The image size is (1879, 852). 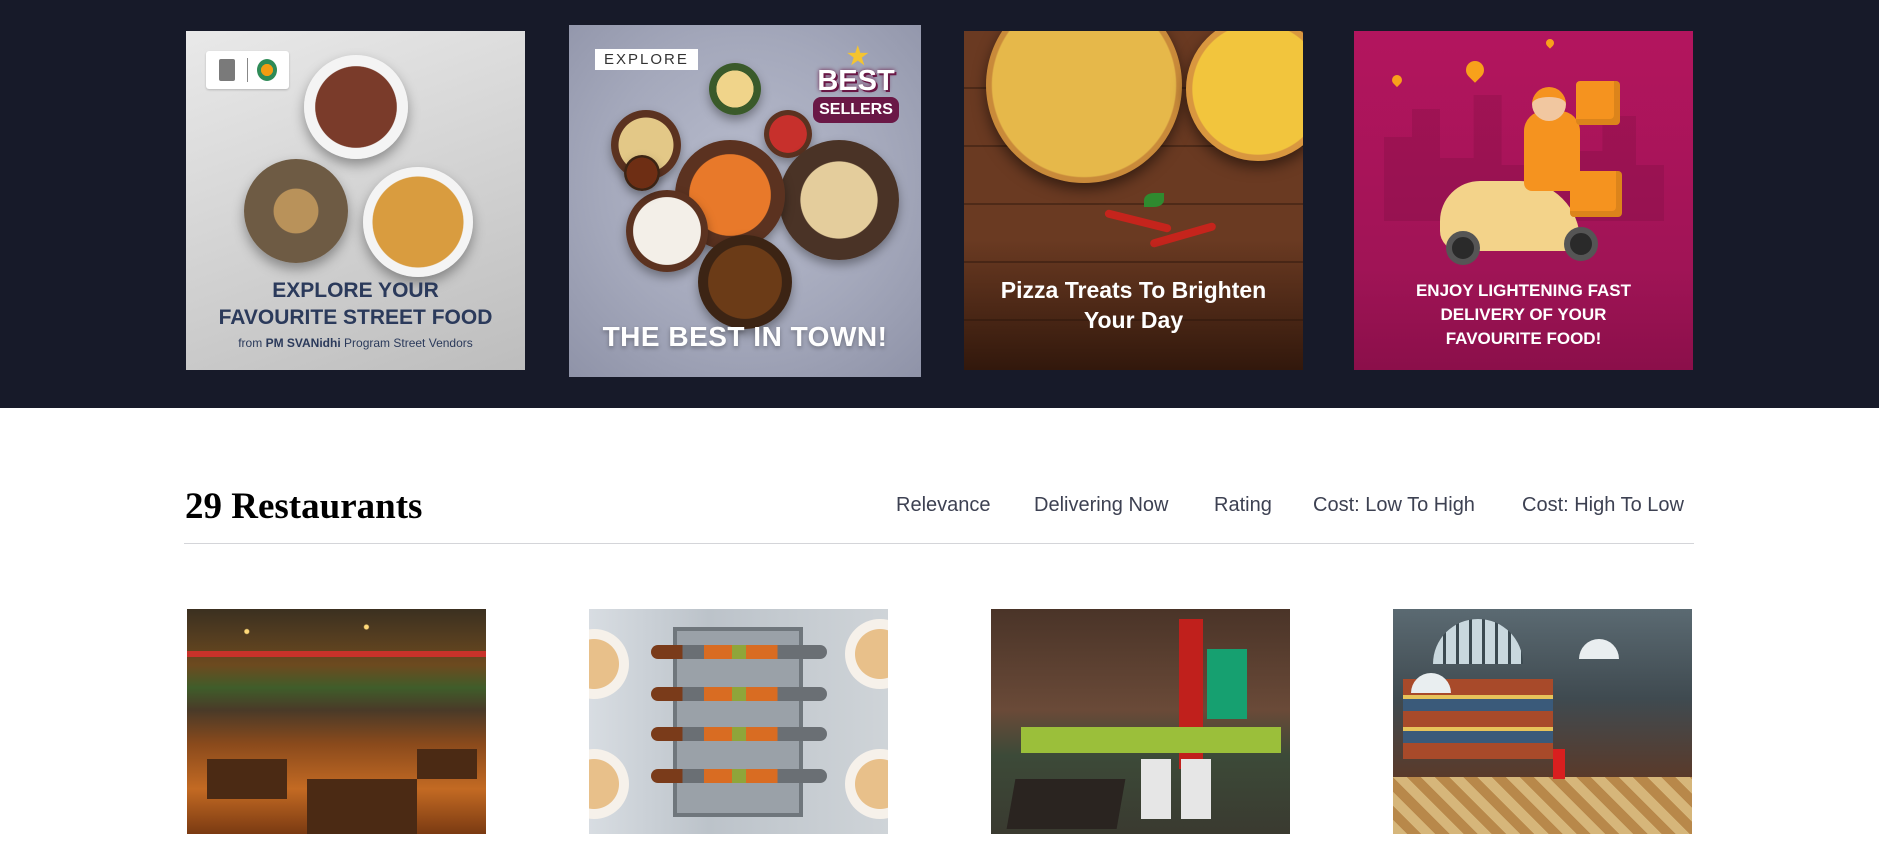 I want to click on best-sellers-badge: ★ BEST SELLERS, so click(x=856, y=90).